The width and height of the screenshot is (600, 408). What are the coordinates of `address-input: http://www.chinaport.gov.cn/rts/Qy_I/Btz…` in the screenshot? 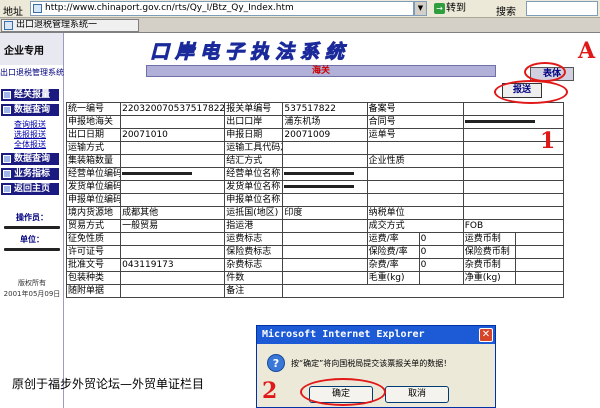 It's located at (222, 8).